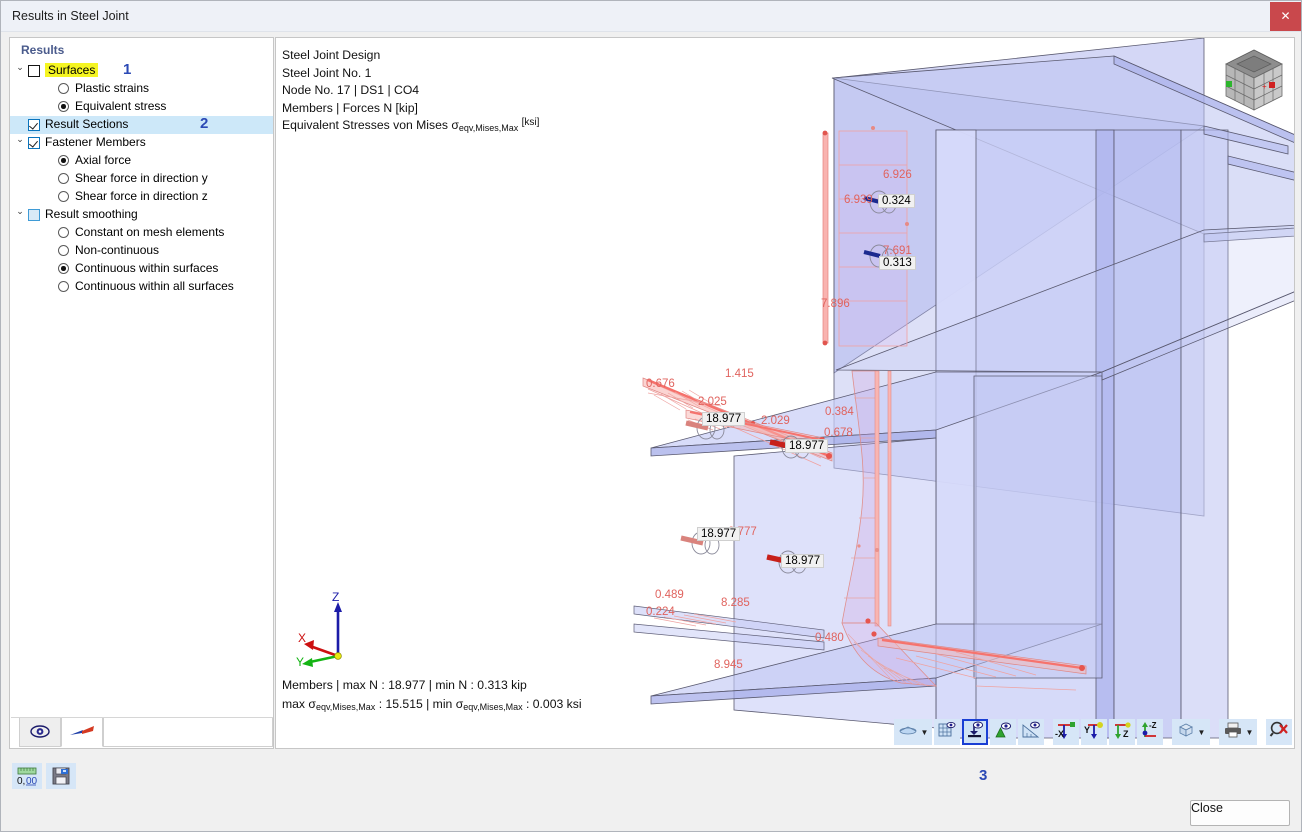  What do you see at coordinates (1150, 732) in the screenshot?
I see `view-in-minus-z-button: -Z` at bounding box center [1150, 732].